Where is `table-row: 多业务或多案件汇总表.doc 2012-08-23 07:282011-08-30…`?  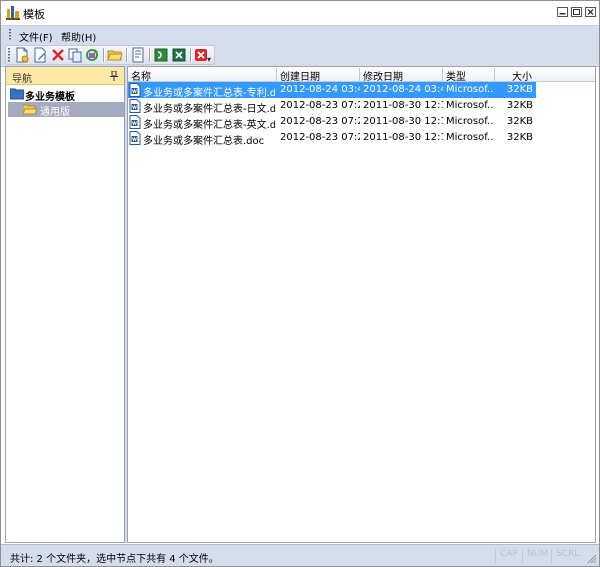
table-row: 多业务或多案件汇总表.doc 2012-08-23 07:282011-08-30… is located at coordinates (332, 138).